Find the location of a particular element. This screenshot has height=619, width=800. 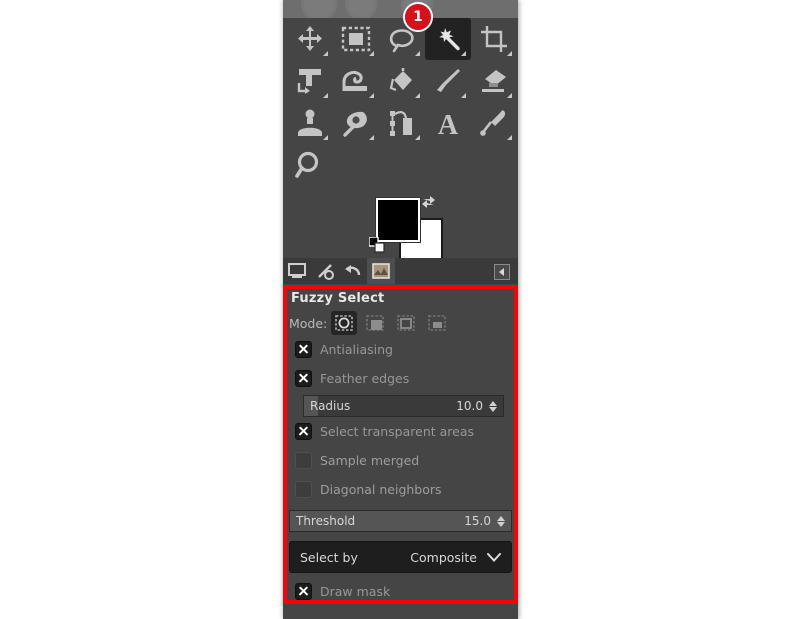

threshold-spinner-down-icon is located at coordinates (501, 524).